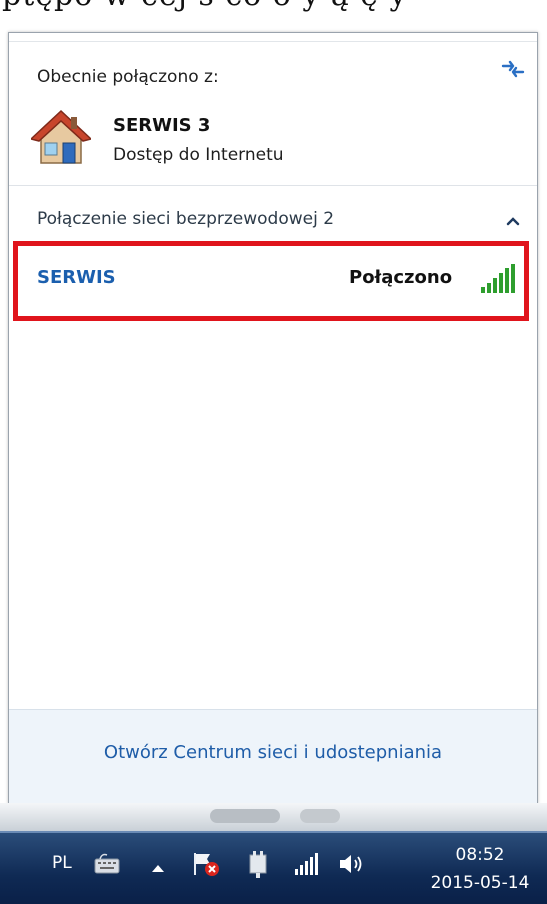  I want to click on desktop-background, so click(273, 817).